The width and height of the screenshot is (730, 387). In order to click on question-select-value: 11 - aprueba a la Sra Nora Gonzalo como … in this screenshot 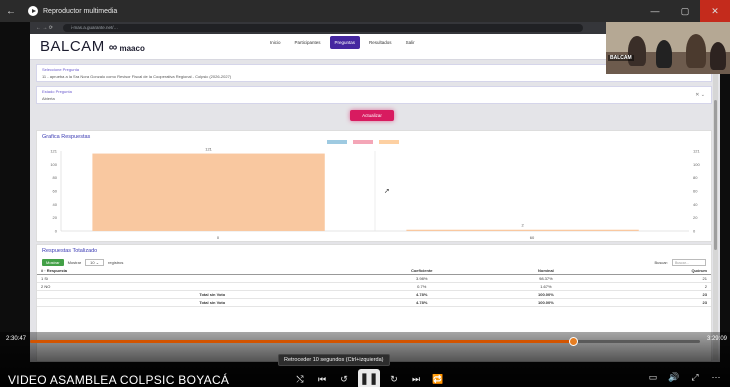, I will do `click(137, 76)`.